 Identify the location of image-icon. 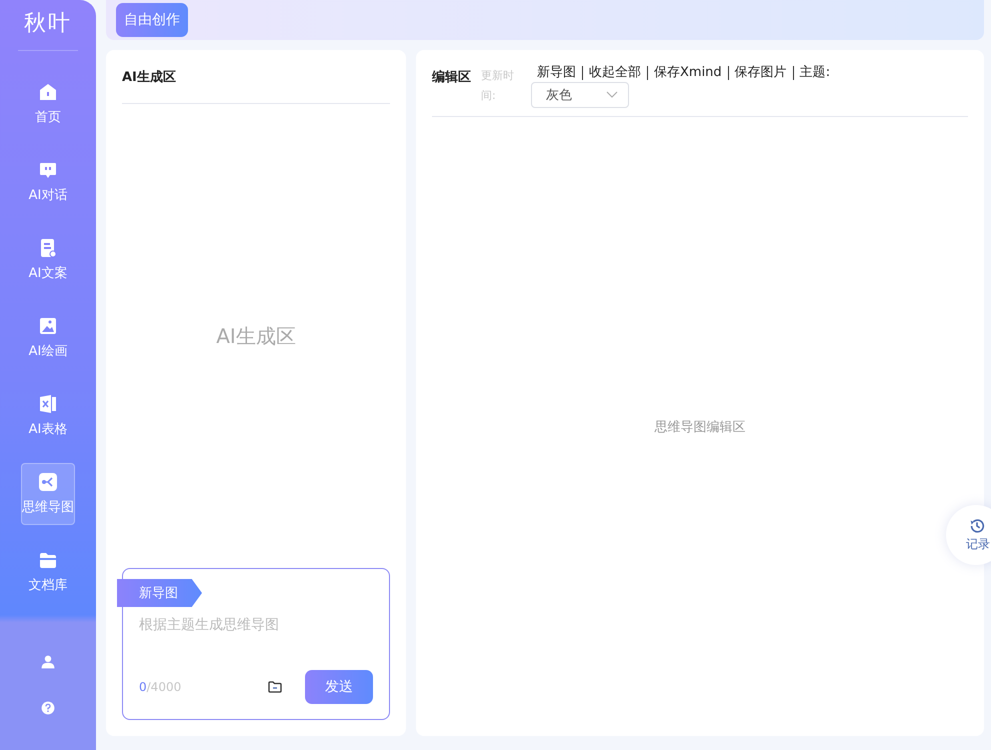
(48, 326).